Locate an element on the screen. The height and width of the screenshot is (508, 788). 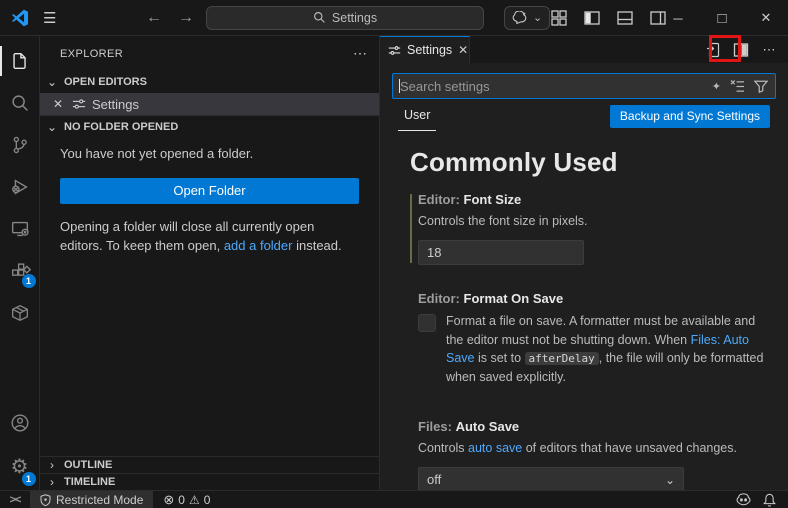
add-folder-link: add a folder is located at coordinates (258, 245).